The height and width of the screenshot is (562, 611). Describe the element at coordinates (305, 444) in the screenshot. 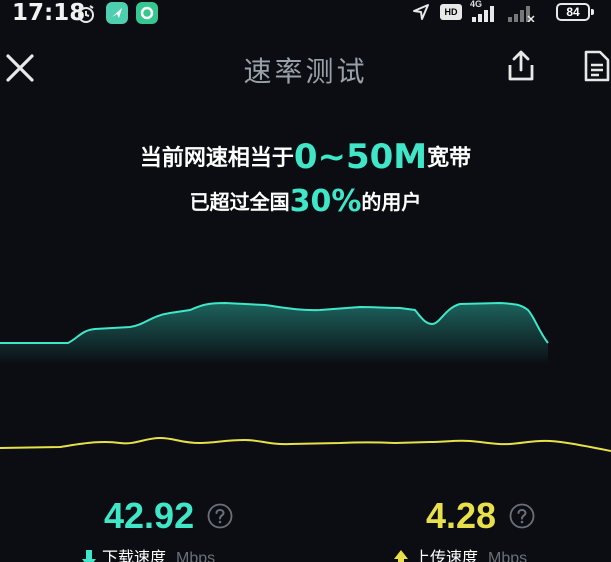

I see `upload-curve` at that location.